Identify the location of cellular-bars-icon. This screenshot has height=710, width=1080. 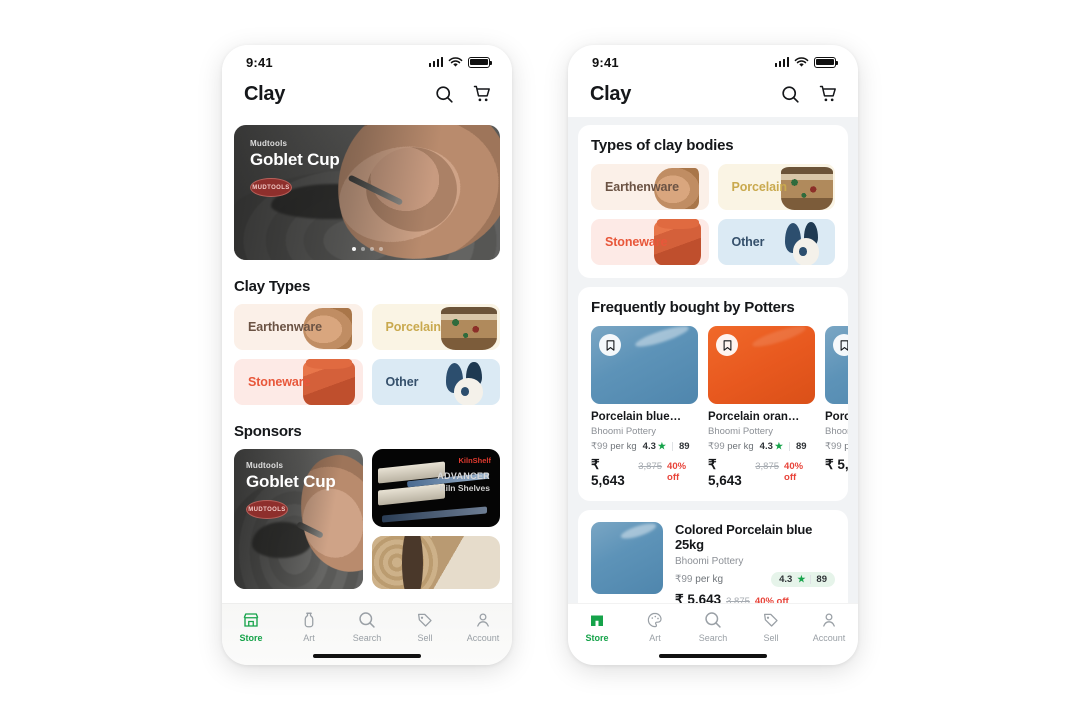
(781, 62).